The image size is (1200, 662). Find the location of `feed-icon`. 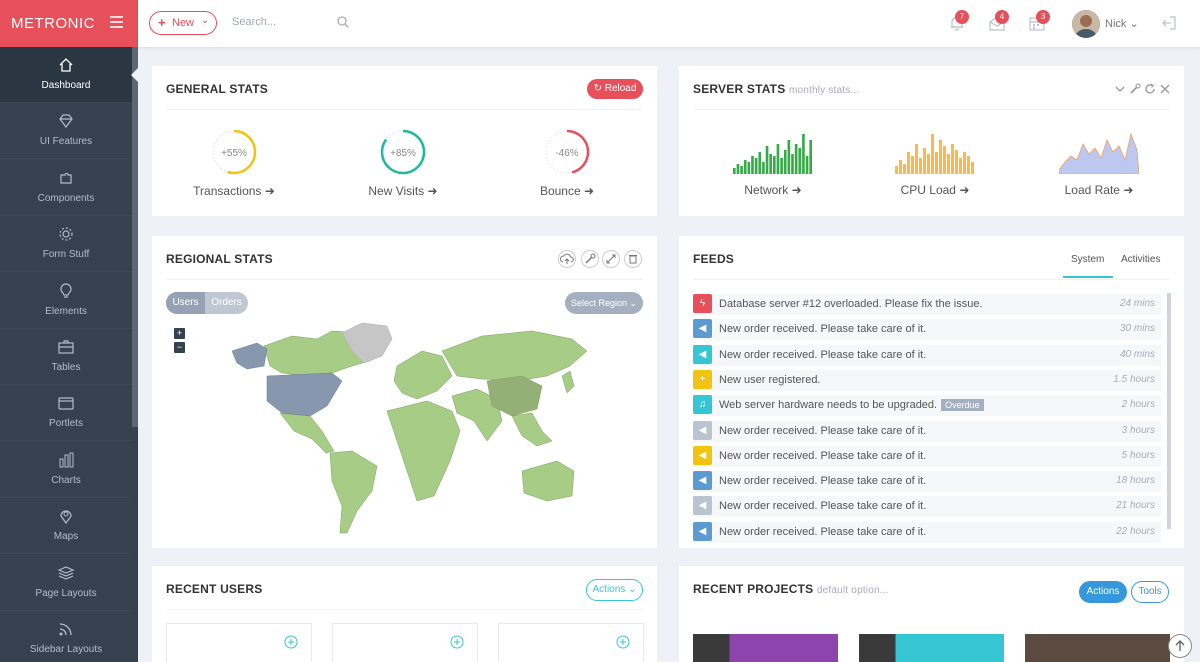

feed-icon is located at coordinates (65, 629).